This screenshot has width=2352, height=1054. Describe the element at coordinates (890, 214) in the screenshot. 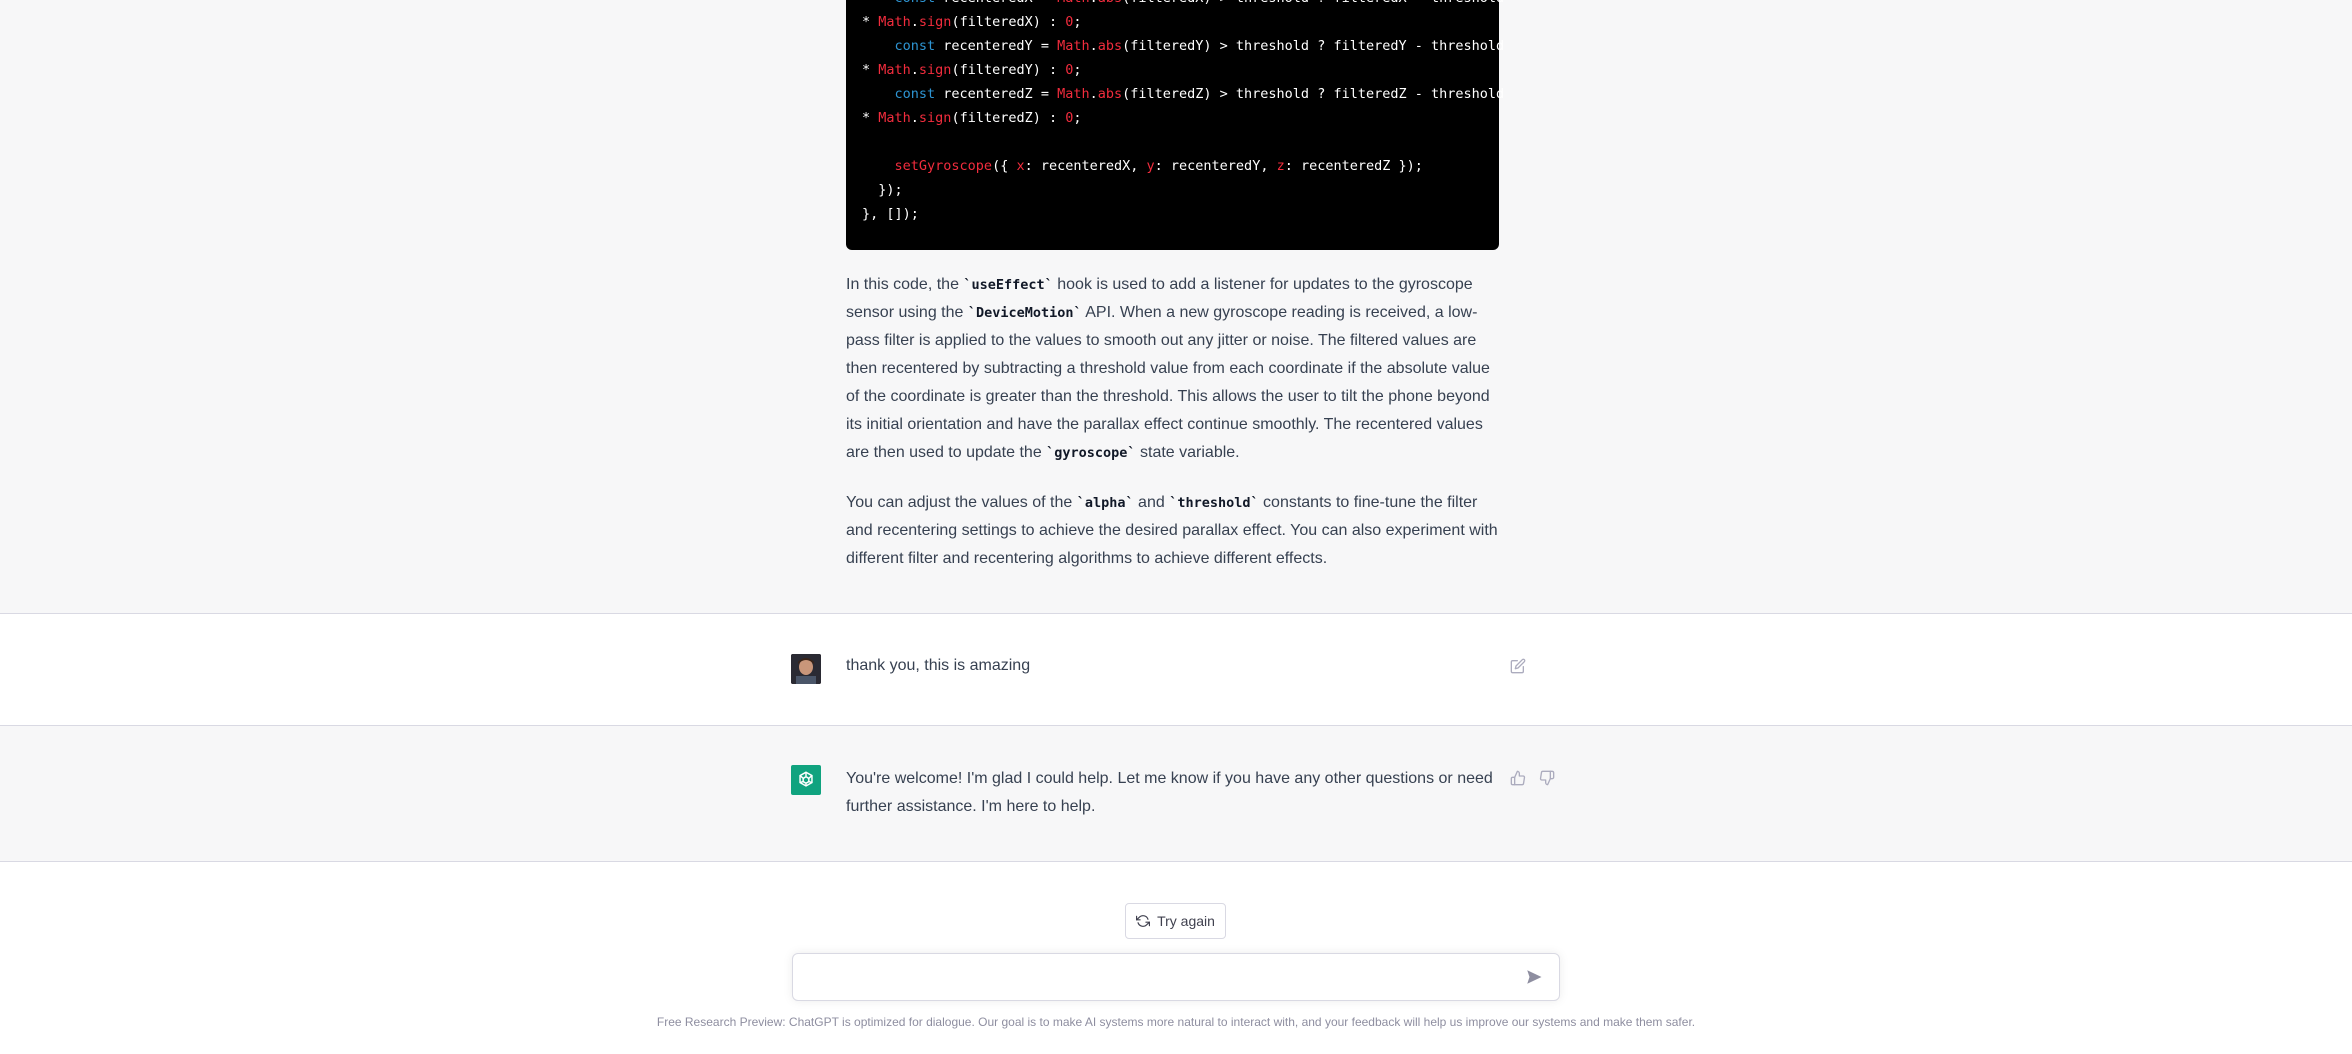

I see `code-line: }, []);` at that location.